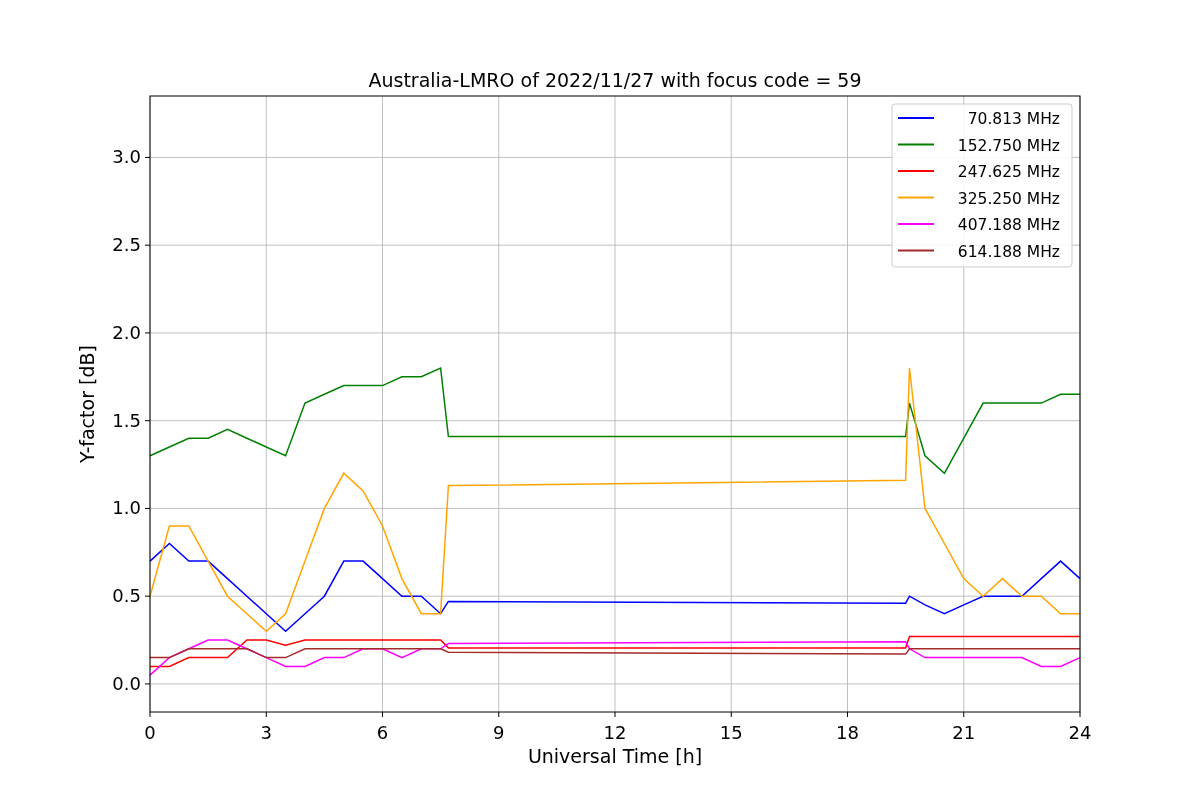 This screenshot has width=1200, height=800. I want to click on tick-label: 2.0, so click(126, 332).